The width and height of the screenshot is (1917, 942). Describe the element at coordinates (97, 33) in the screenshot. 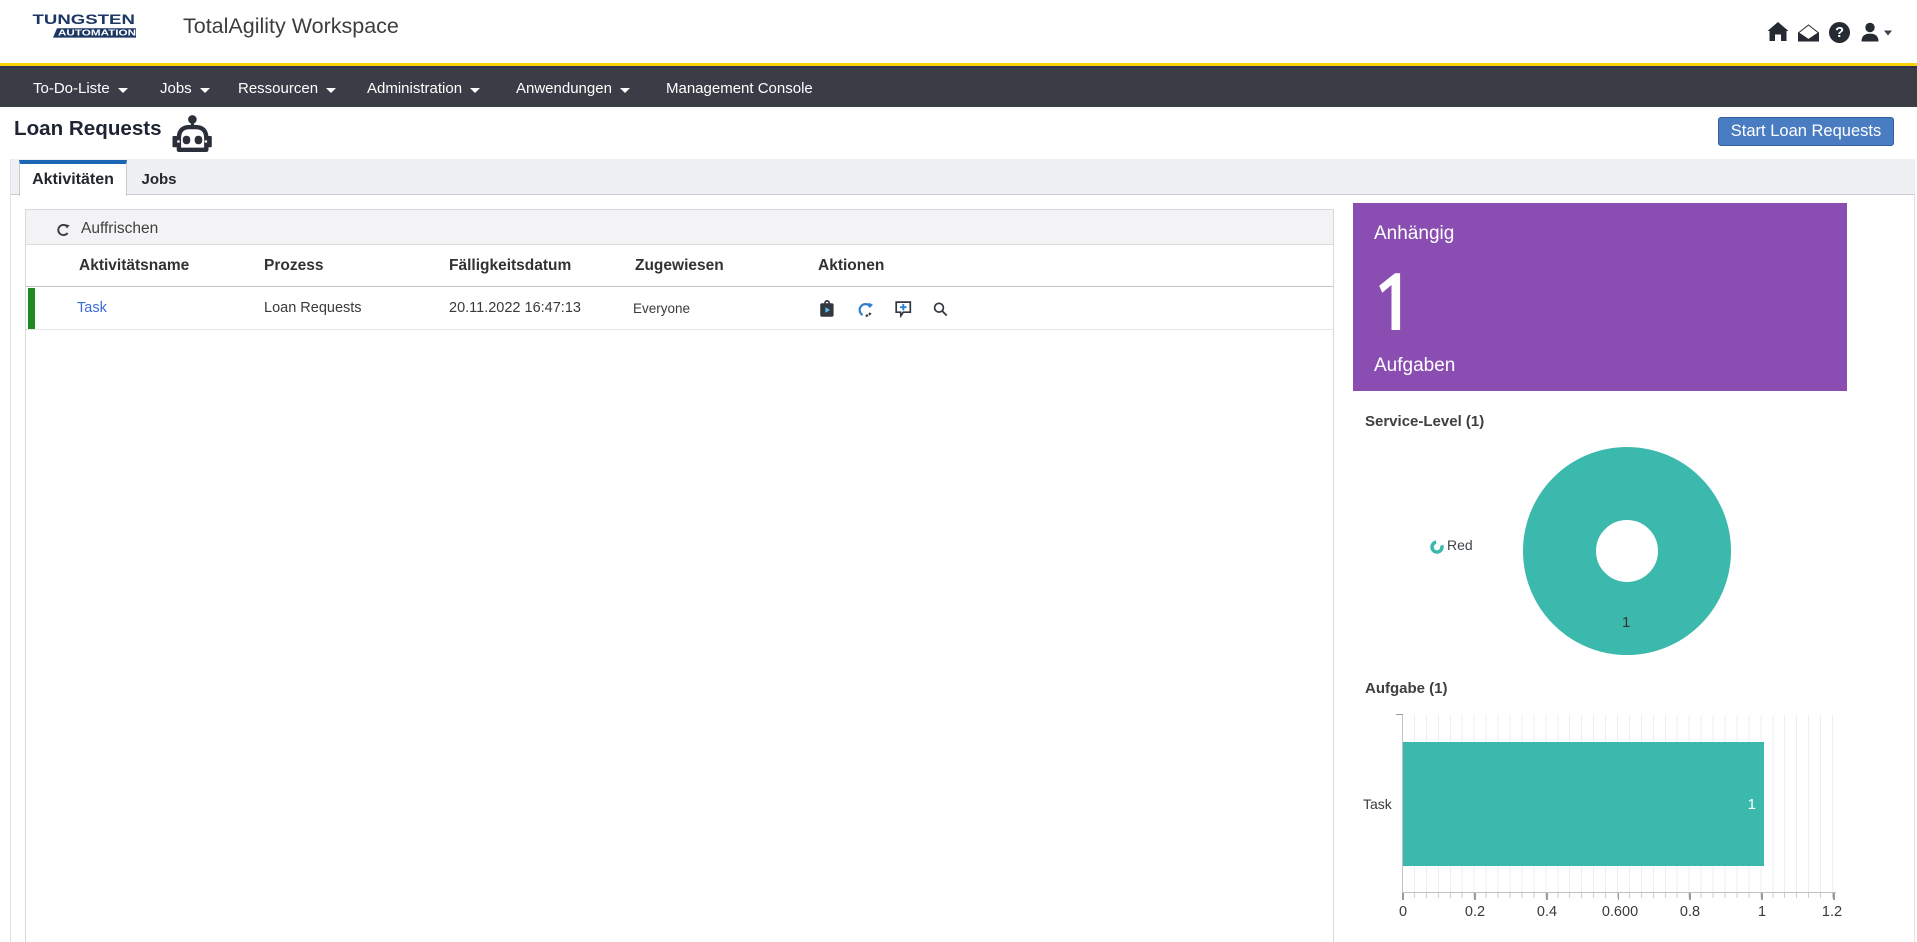

I see `svg-text: AUTOMATION` at that location.